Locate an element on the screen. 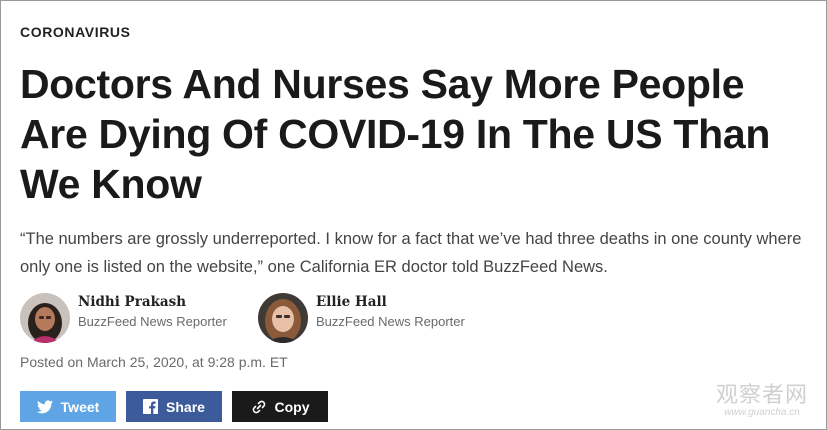 Image resolution: width=827 pixels, height=430 pixels. tweet-button: Tweet is located at coordinates (68, 406).